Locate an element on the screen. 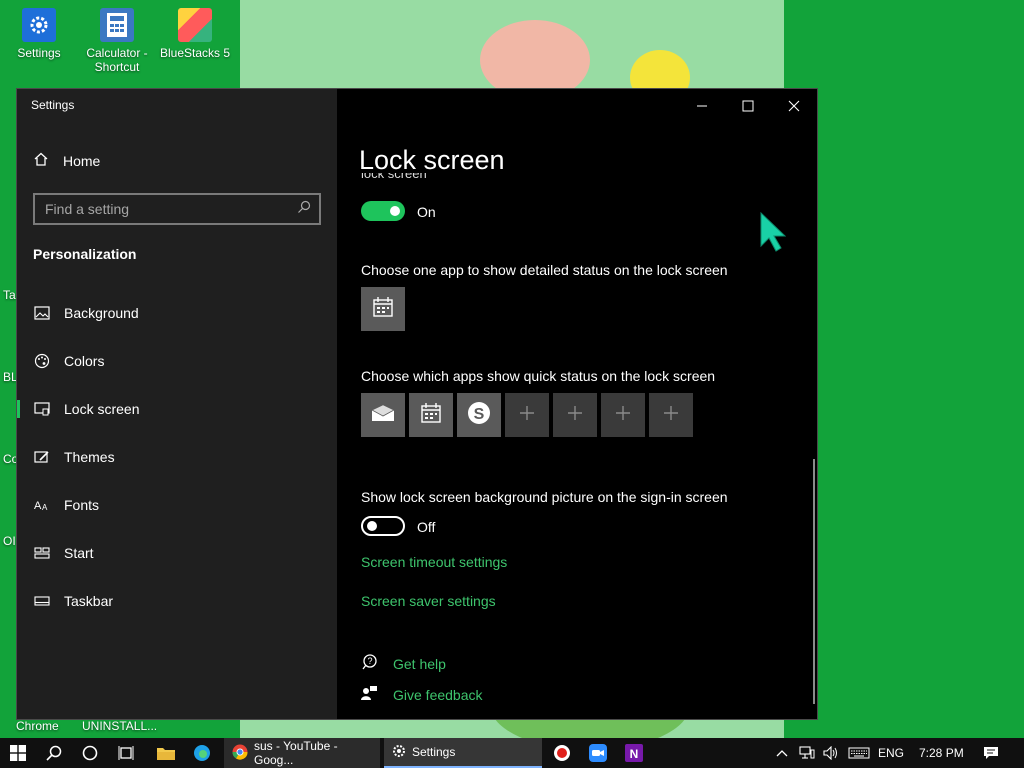 Image resolution: width=1024 pixels, height=768 pixels. feedback-icon is located at coordinates (369, 694).